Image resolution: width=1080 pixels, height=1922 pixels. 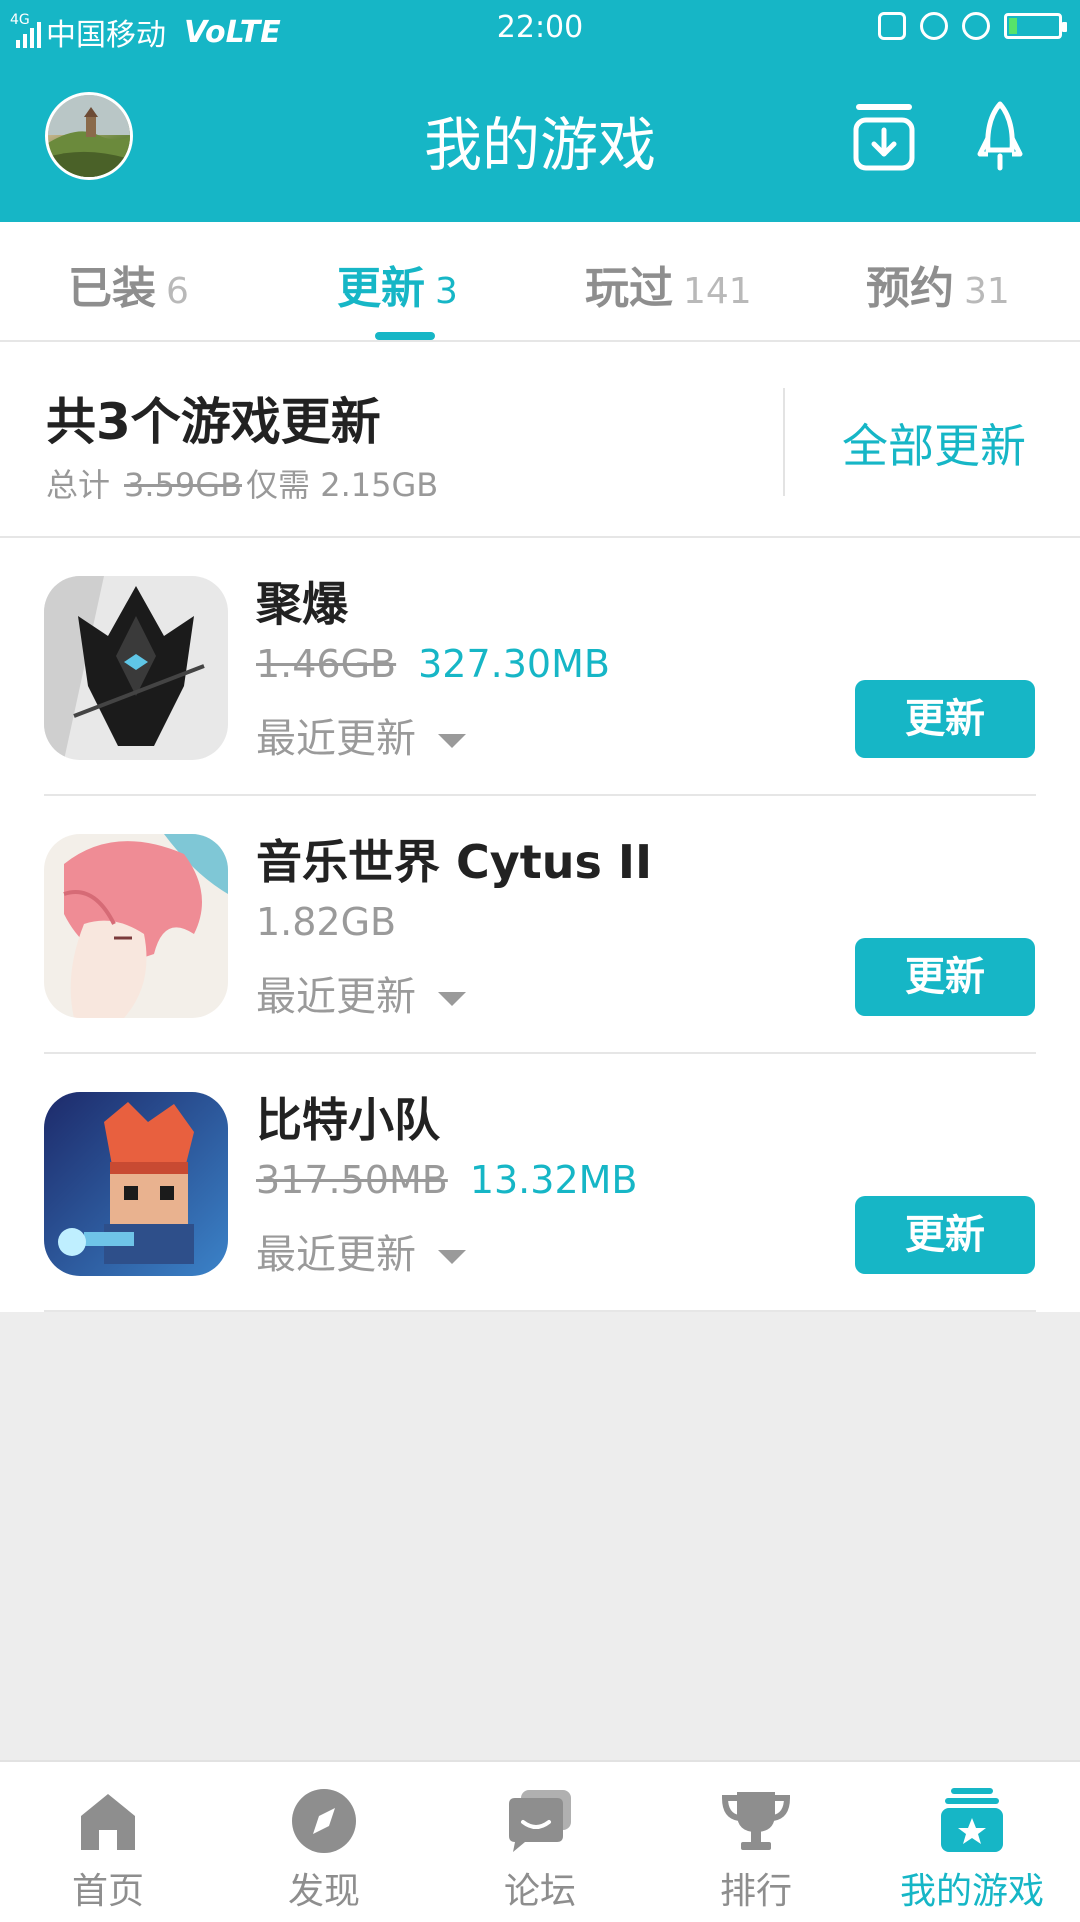 What do you see at coordinates (454, 862) in the screenshot?
I see `game-name: 音乐世界 Cytus II` at bounding box center [454, 862].